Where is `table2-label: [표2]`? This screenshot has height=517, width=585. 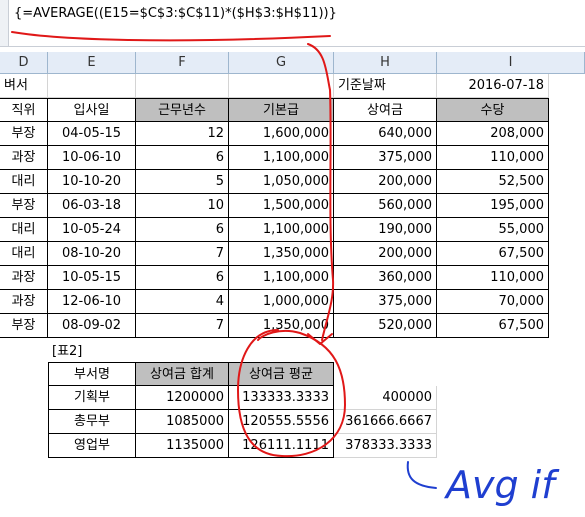 table2-label: [표2] is located at coordinates (92, 352).